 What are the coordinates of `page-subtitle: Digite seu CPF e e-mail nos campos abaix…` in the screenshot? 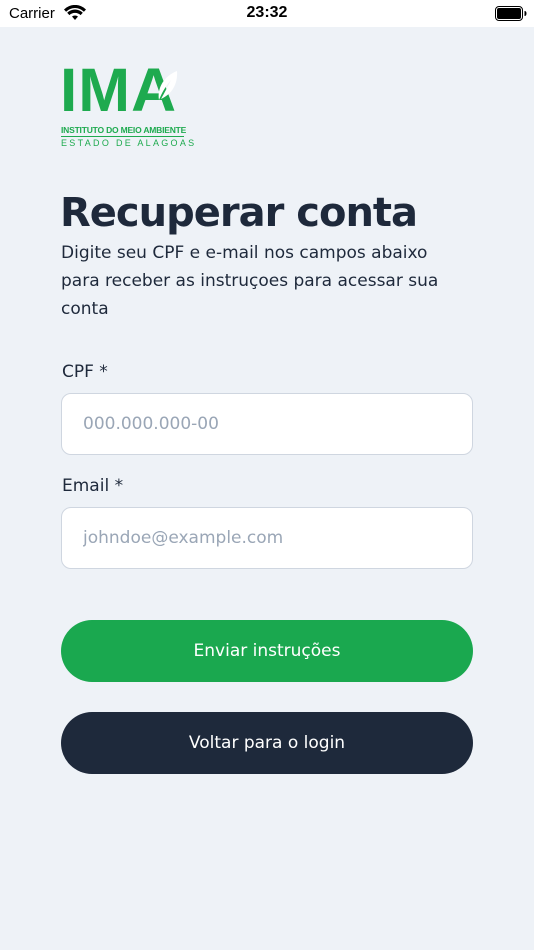 It's located at (250, 281).